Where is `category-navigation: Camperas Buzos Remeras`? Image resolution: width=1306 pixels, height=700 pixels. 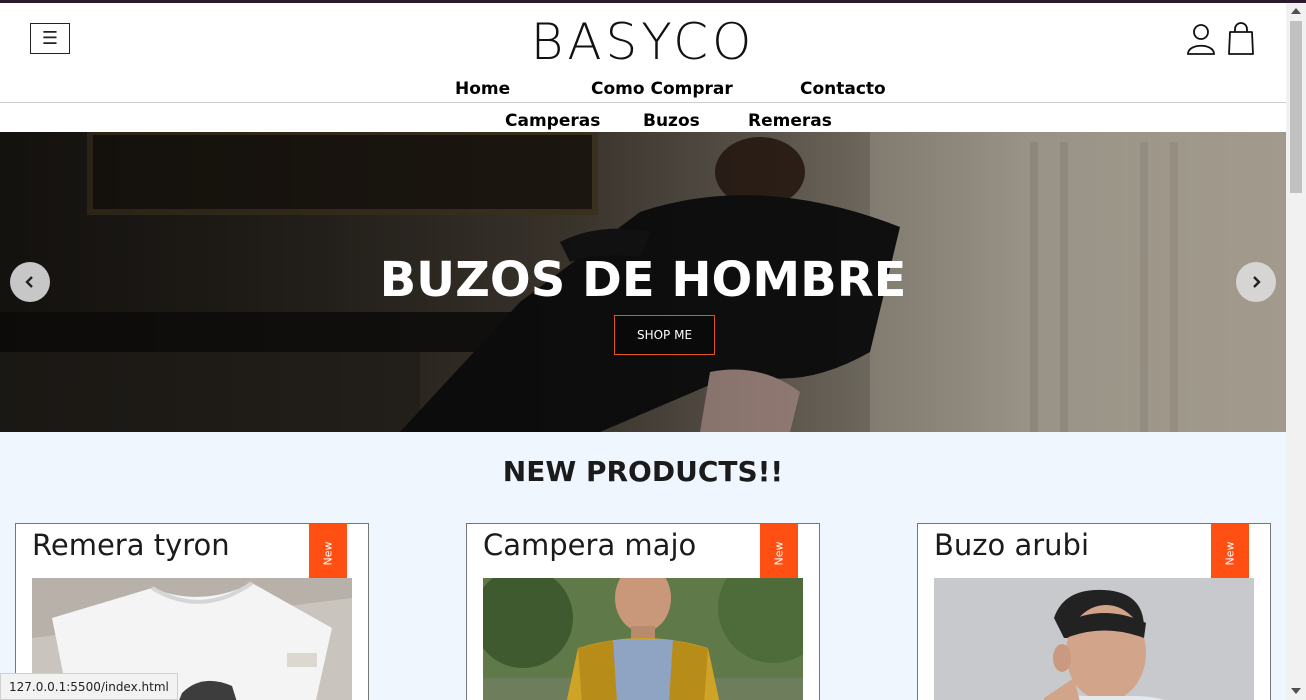 category-navigation: Camperas Buzos Remeras is located at coordinates (643, 117).